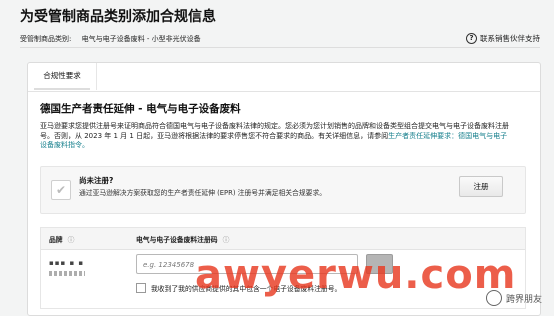 The width and height of the screenshot is (554, 316). Describe the element at coordinates (284, 77) in the screenshot. I see `tab-bar: 合规性要求` at that location.